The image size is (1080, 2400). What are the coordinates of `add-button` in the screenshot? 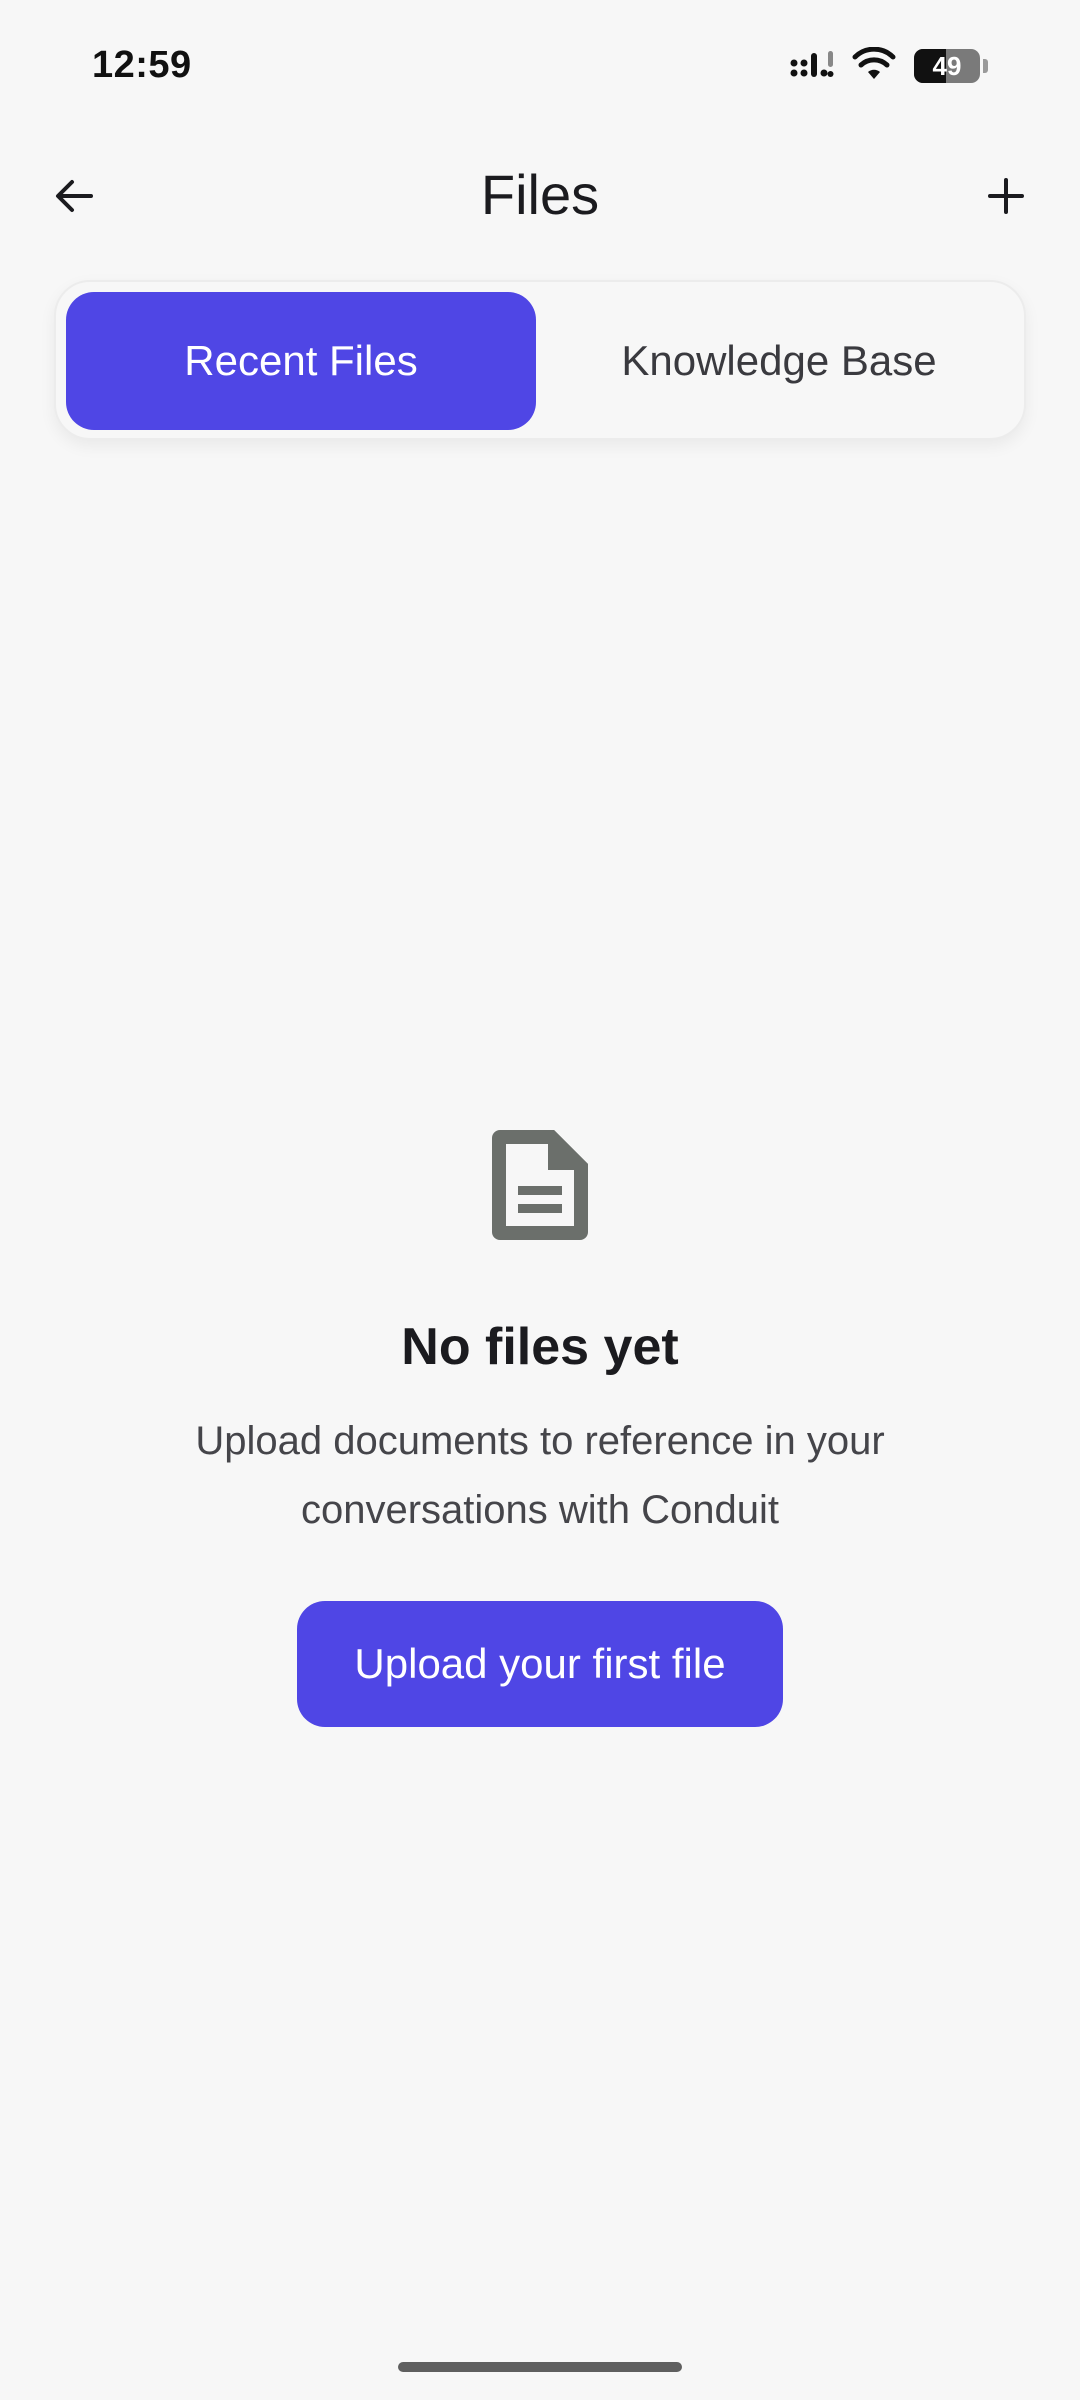 It's located at (1006, 198).